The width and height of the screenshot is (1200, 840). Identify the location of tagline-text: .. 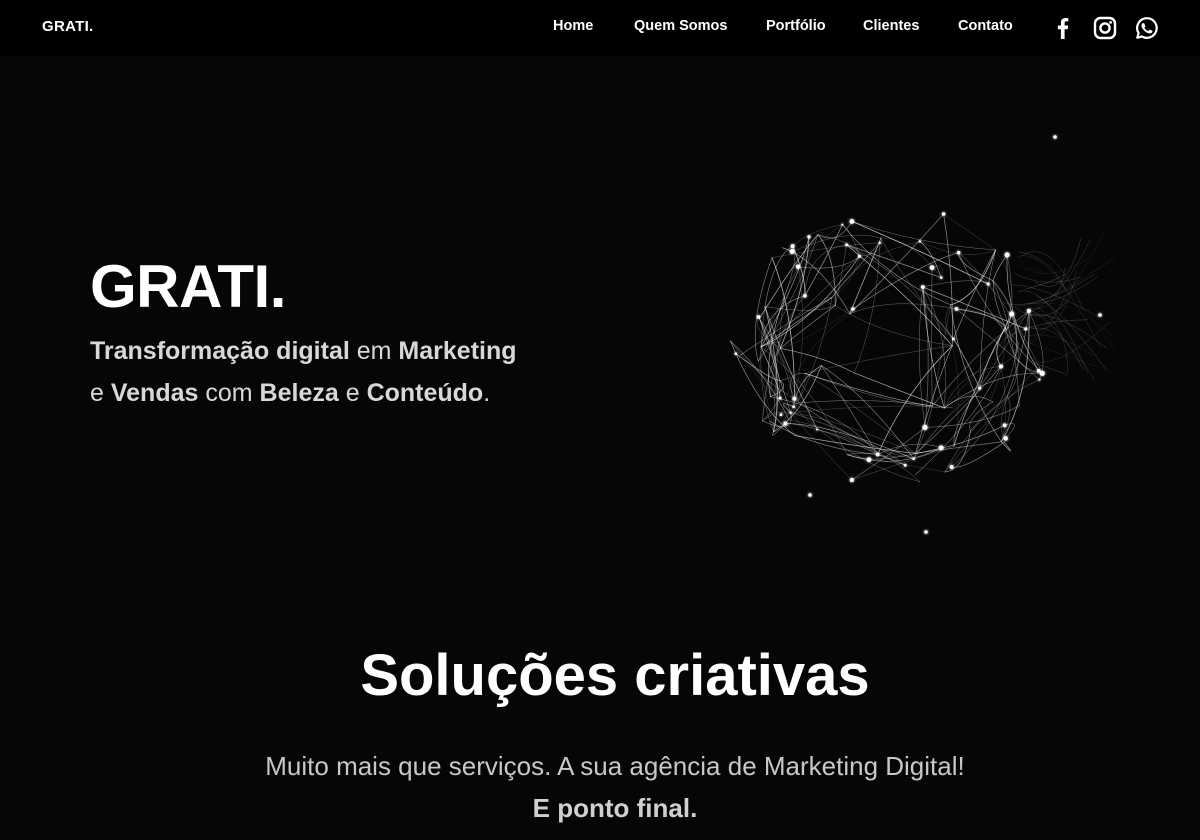
(487, 393).